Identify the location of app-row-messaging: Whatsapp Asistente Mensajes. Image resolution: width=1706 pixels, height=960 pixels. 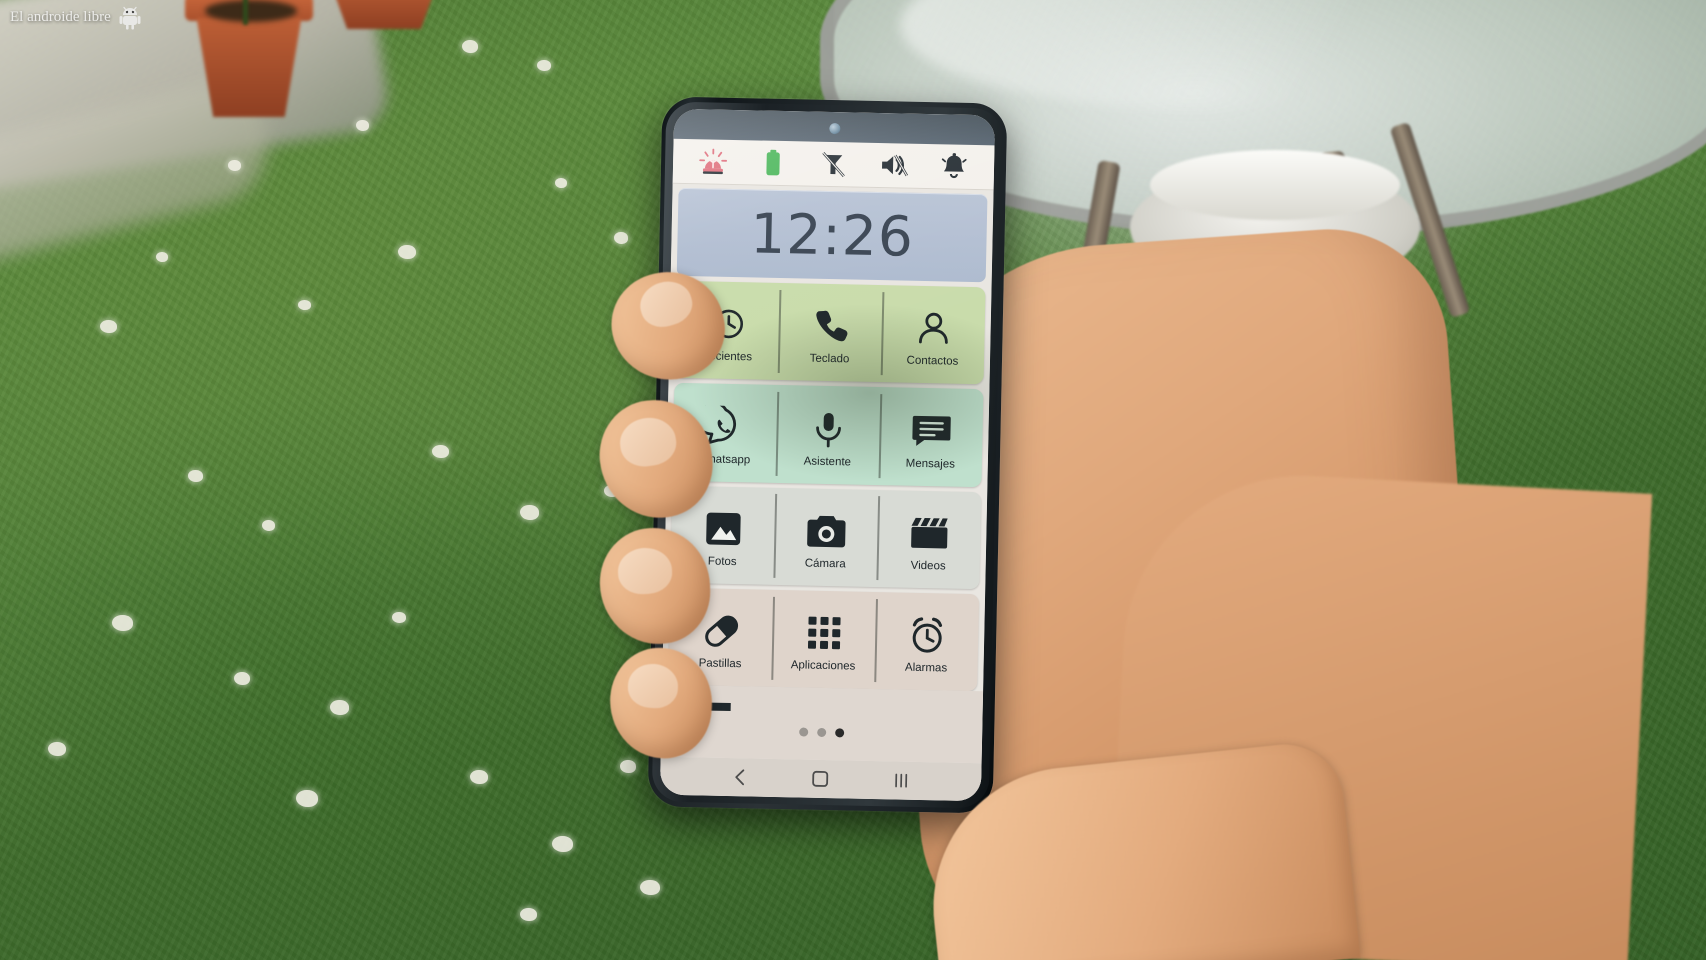
(828, 435).